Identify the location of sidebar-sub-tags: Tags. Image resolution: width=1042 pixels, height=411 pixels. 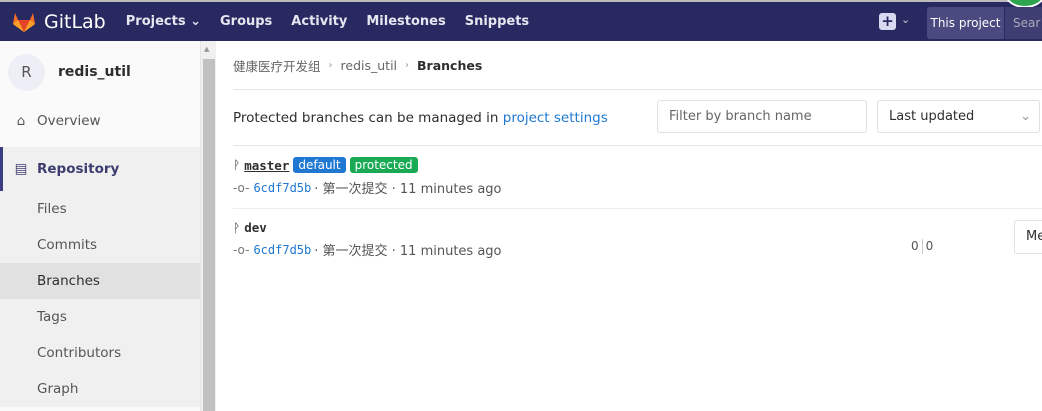
(100, 317).